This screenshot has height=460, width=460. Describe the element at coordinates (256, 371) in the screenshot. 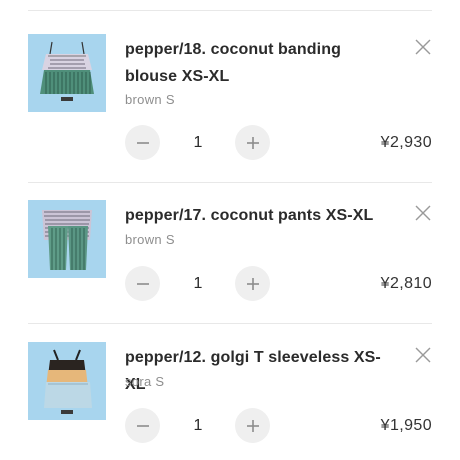

I see `product-name: pepper/12. golgi T sleeveless XS-XL` at that location.